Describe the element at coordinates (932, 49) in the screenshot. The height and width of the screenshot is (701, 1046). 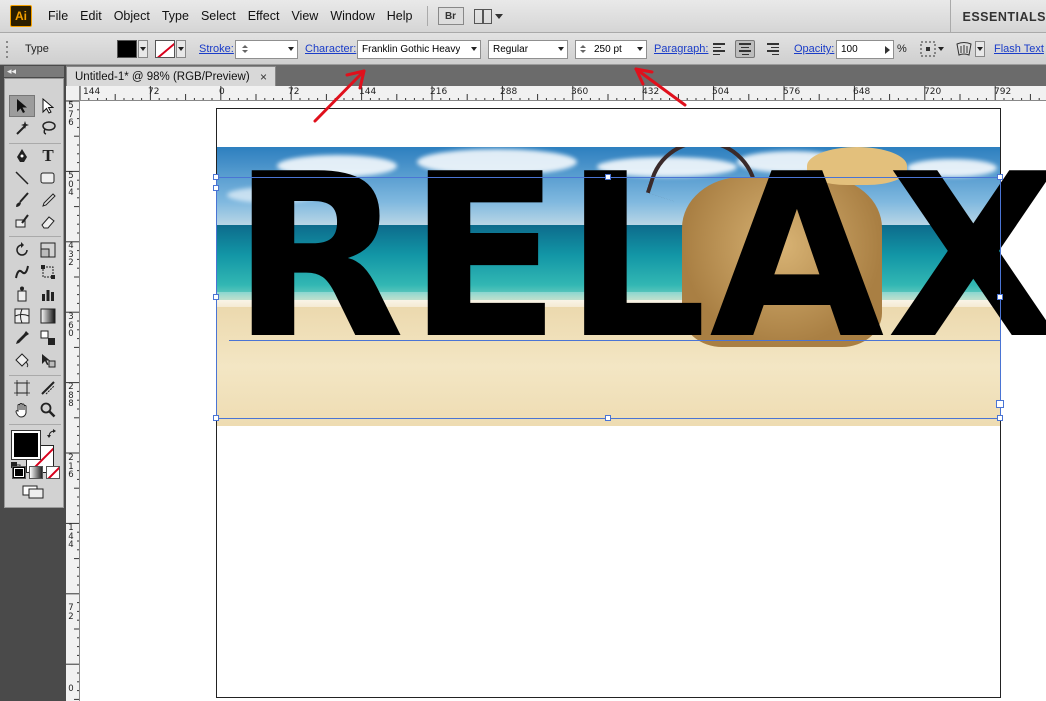
I see `transform-reference-button` at that location.